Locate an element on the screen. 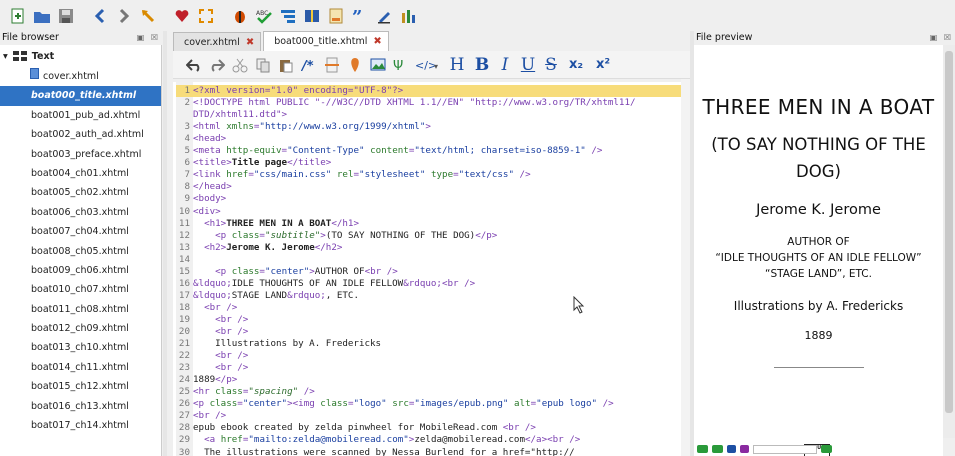 The image size is (955, 456). code-line: 15 <p class="center">AUTHOR OF<br /> is located at coordinates (428, 272).